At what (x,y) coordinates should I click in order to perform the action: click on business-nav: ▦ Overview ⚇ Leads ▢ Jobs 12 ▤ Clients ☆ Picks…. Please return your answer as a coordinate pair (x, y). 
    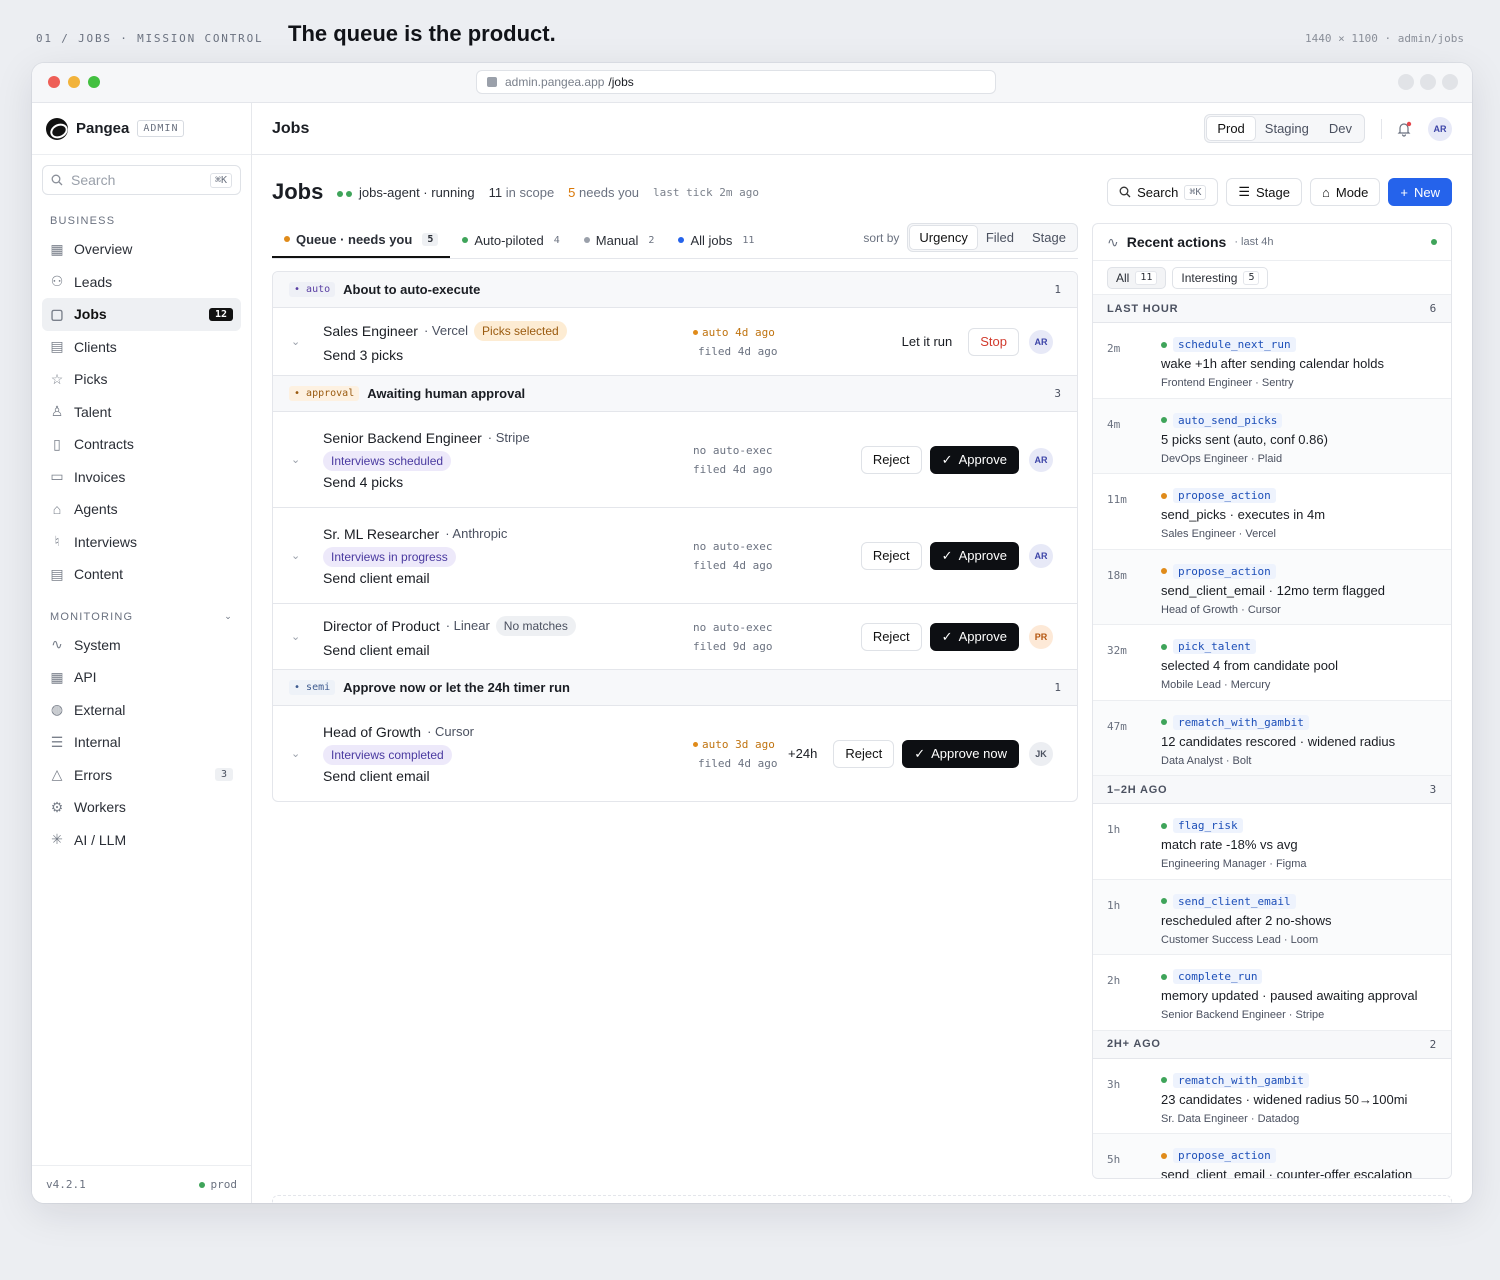
    Looking at the image, I should click on (141, 412).